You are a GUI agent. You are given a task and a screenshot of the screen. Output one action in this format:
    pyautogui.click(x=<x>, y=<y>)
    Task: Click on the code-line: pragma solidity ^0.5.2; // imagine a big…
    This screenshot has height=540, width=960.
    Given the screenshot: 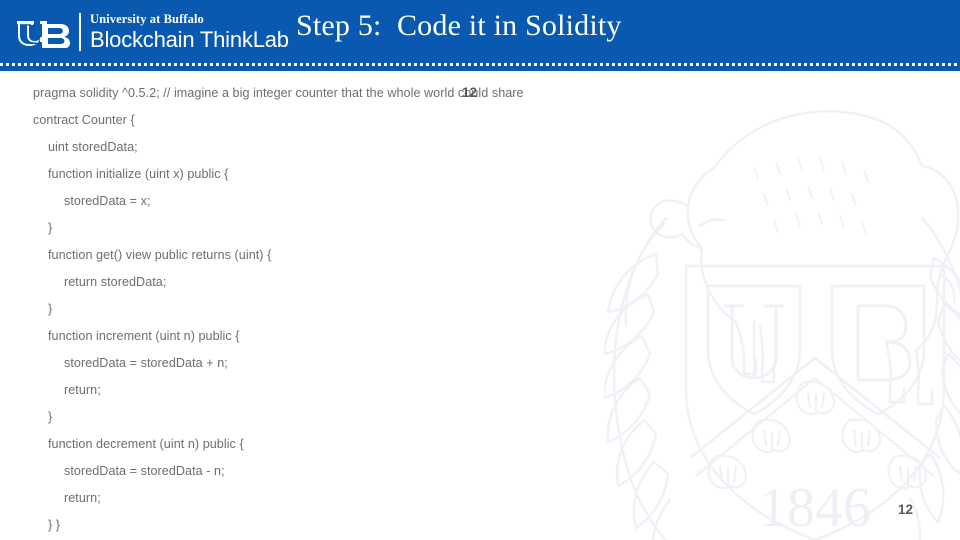 What is the action you would take?
    pyautogui.click(x=278, y=93)
    